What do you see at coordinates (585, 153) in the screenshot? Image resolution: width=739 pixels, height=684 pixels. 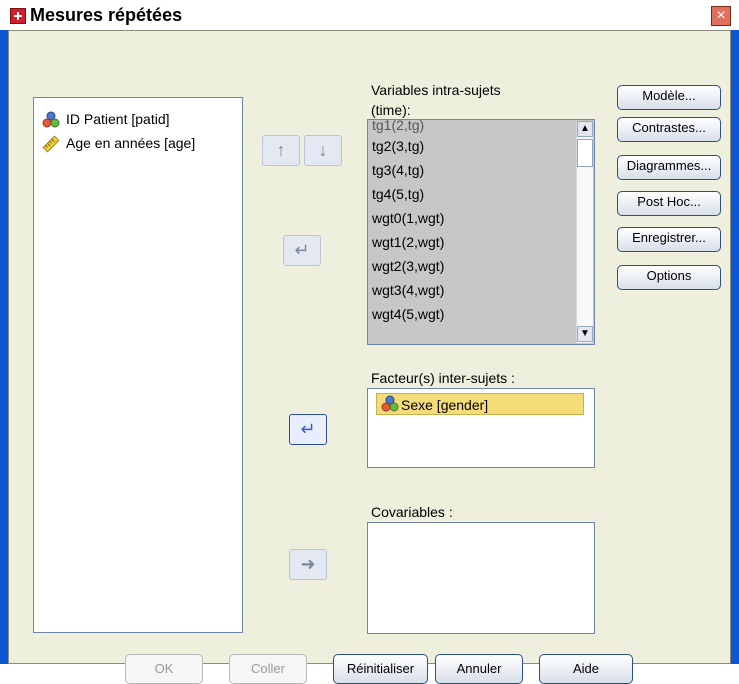 I see `scroll-thumb` at bounding box center [585, 153].